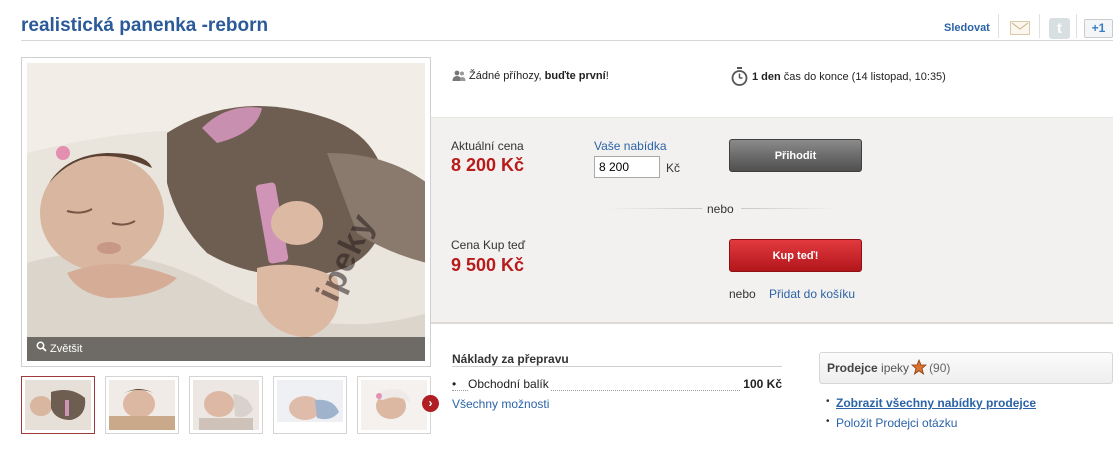 The image size is (1113, 462). I want to click on seller-label: Prodejce, so click(852, 368).